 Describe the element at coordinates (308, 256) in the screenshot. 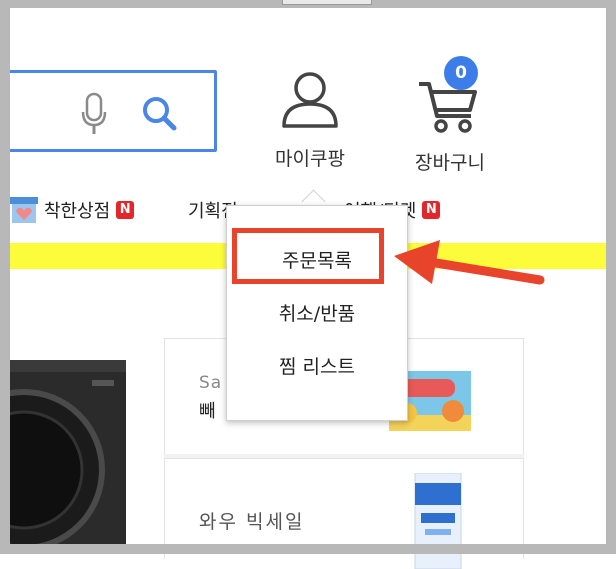

I see `highlight-box` at that location.